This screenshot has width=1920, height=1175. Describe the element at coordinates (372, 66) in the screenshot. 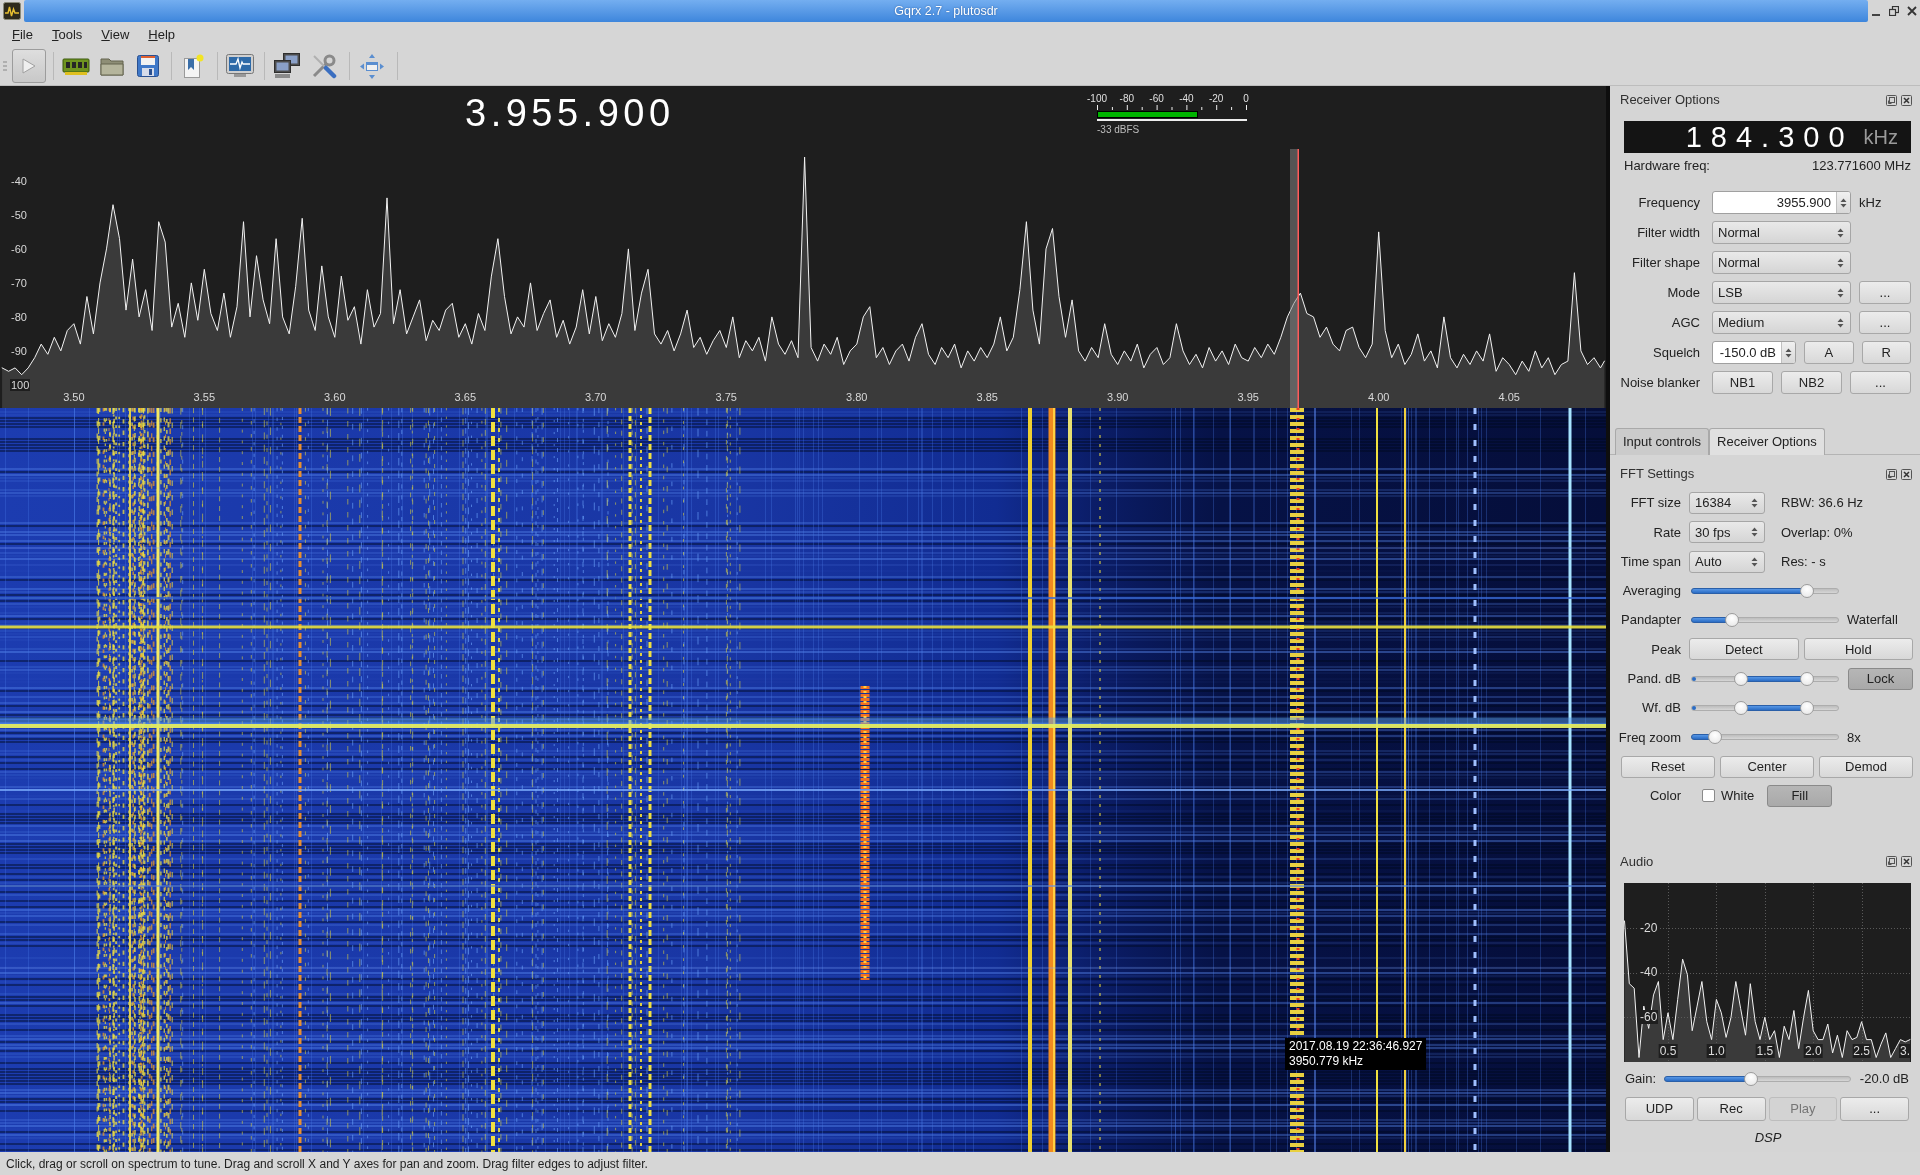

I see `move-arrows-icon` at that location.